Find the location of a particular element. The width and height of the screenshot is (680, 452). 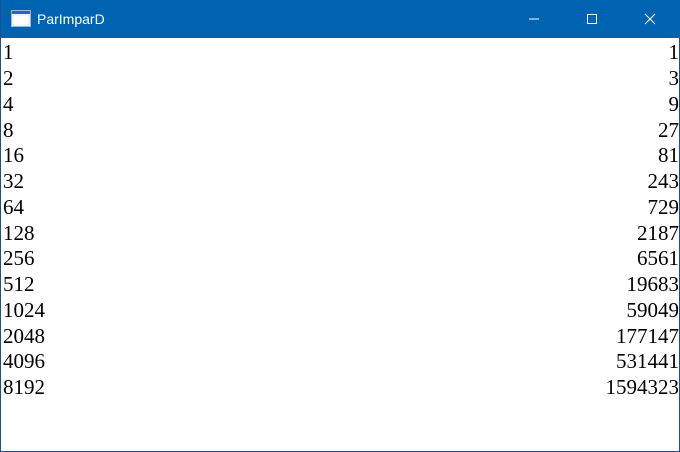

list-item: 4096 531441 is located at coordinates (340, 361).